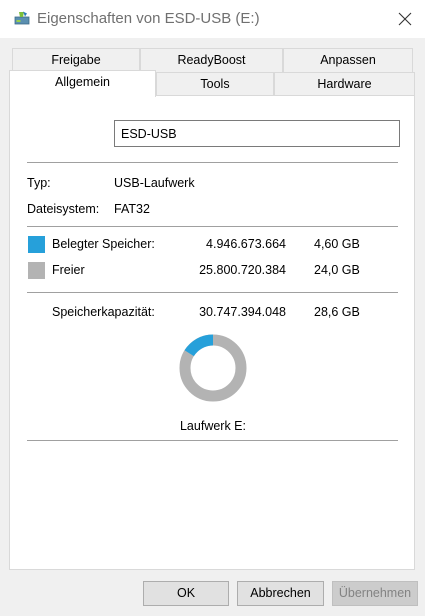 The width and height of the screenshot is (425, 616). What do you see at coordinates (242, 312) in the screenshot?
I see `capacity-bytes: 30.747.394.048` at bounding box center [242, 312].